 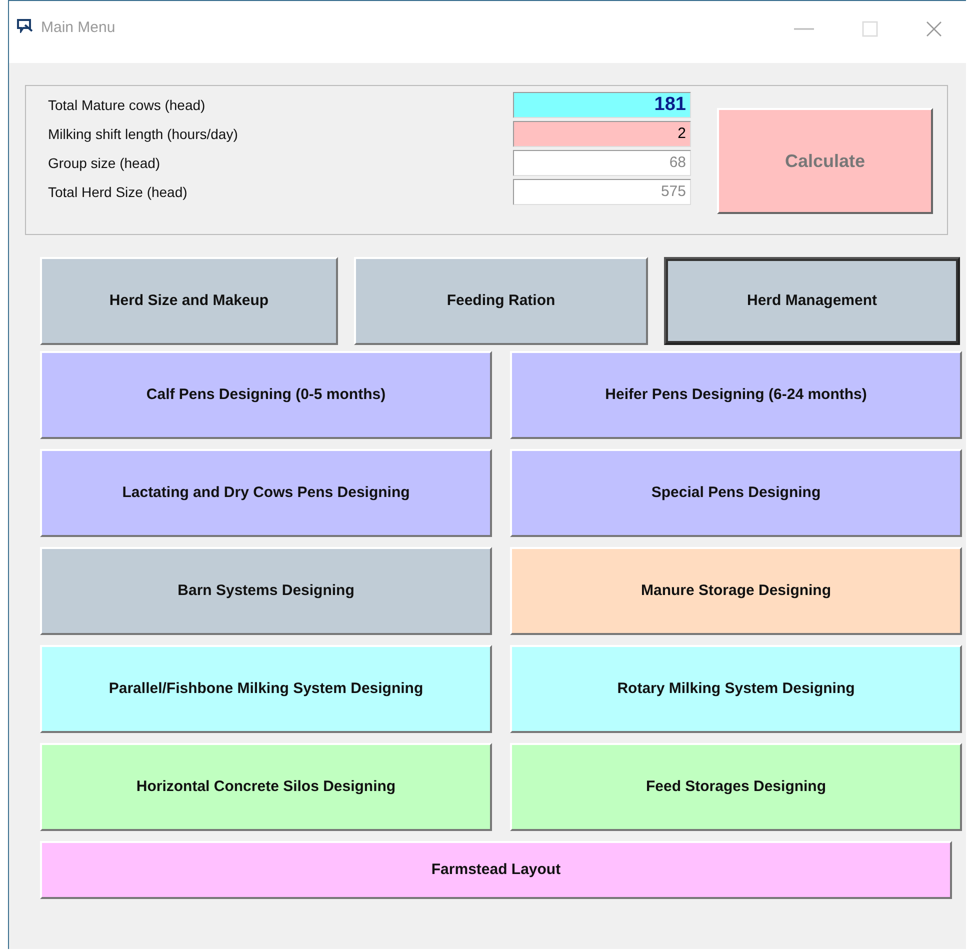 I want to click on menu-button: Lactating and Dry Cows Pens Designing, so click(x=266, y=493).